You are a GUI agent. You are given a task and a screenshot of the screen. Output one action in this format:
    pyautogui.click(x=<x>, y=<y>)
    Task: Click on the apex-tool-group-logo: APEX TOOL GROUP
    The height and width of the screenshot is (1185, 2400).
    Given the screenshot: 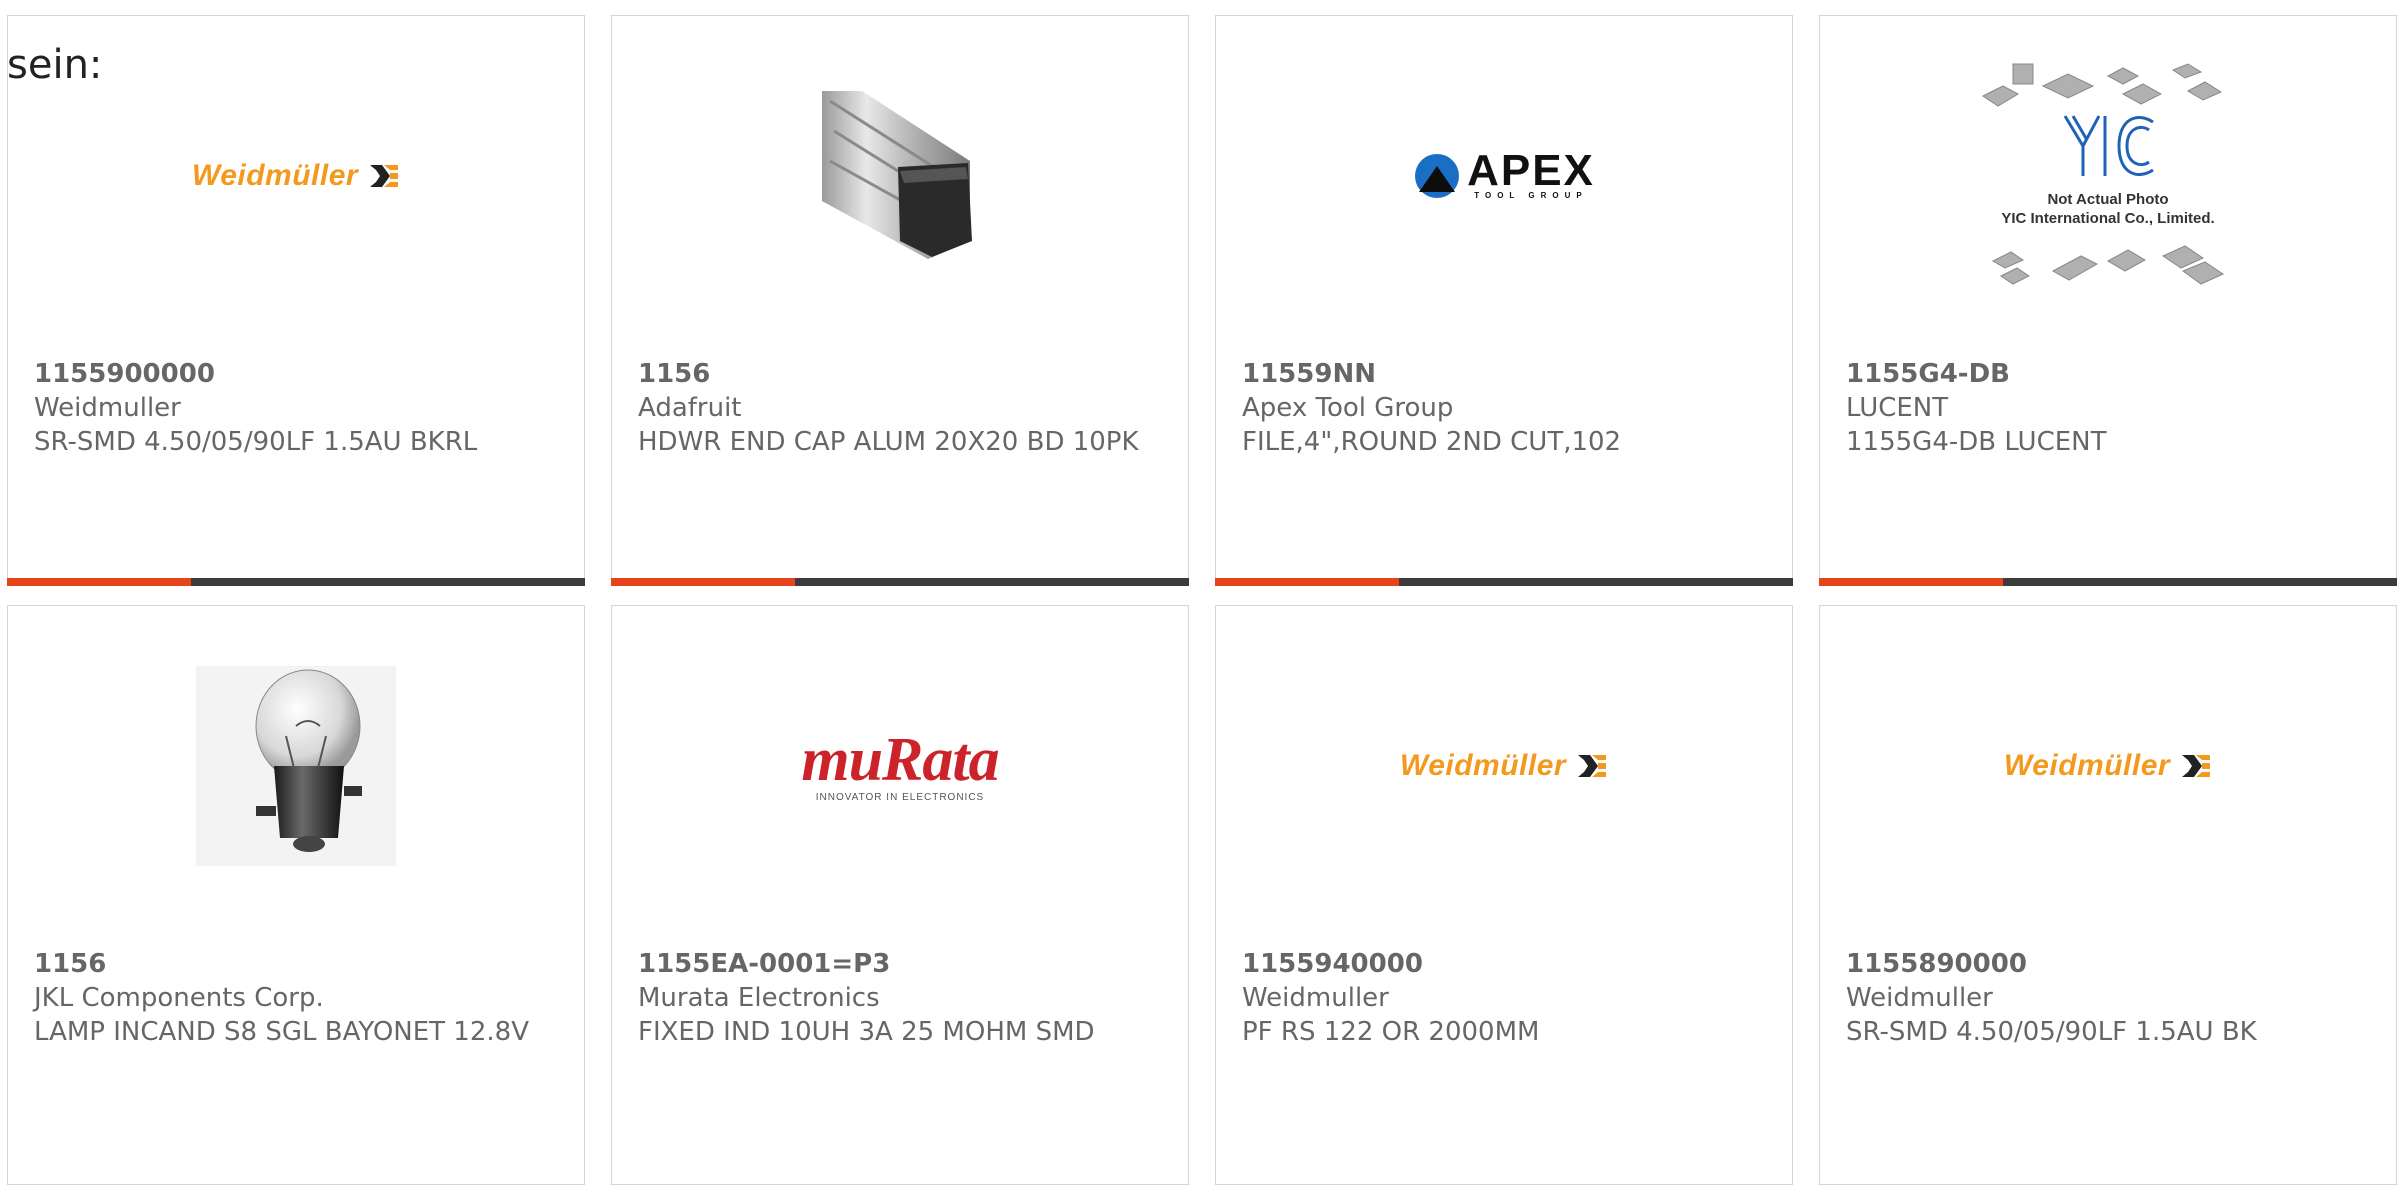 What is the action you would take?
    pyautogui.click(x=1504, y=173)
    